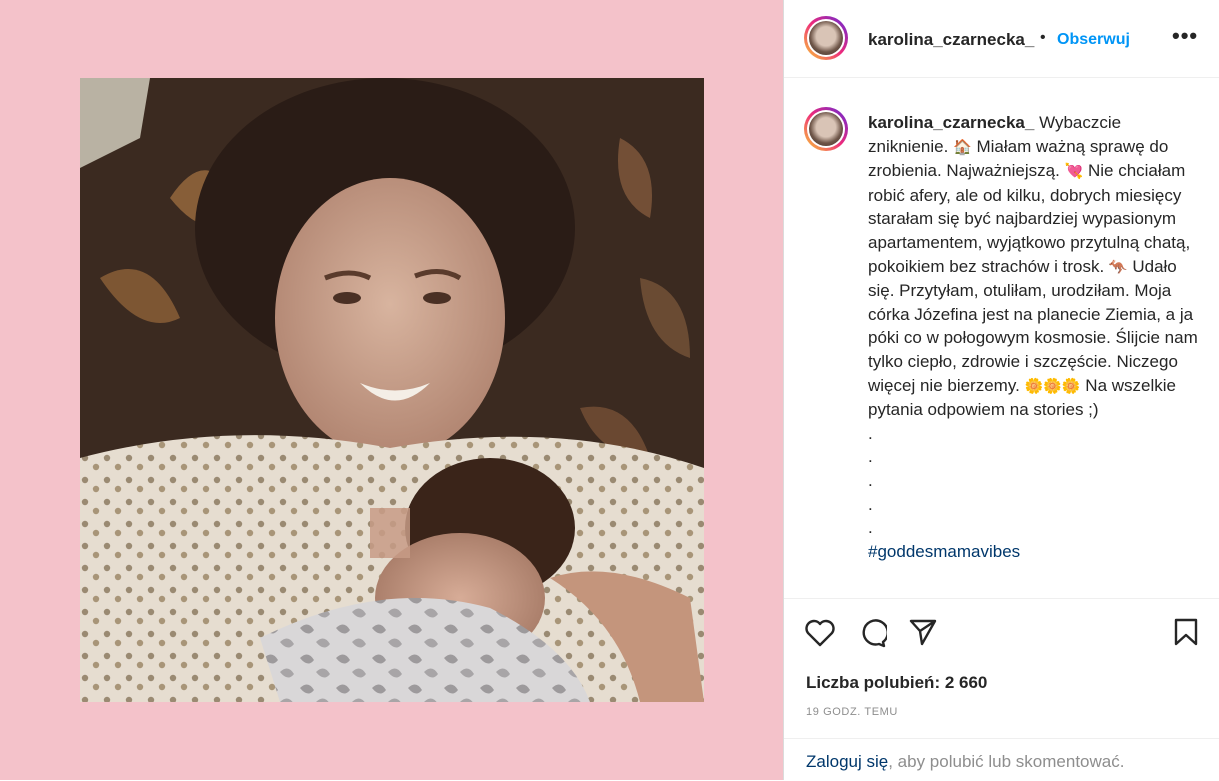 This screenshot has width=1219, height=781. I want to click on house-emoji: 🏠, so click(962, 147).